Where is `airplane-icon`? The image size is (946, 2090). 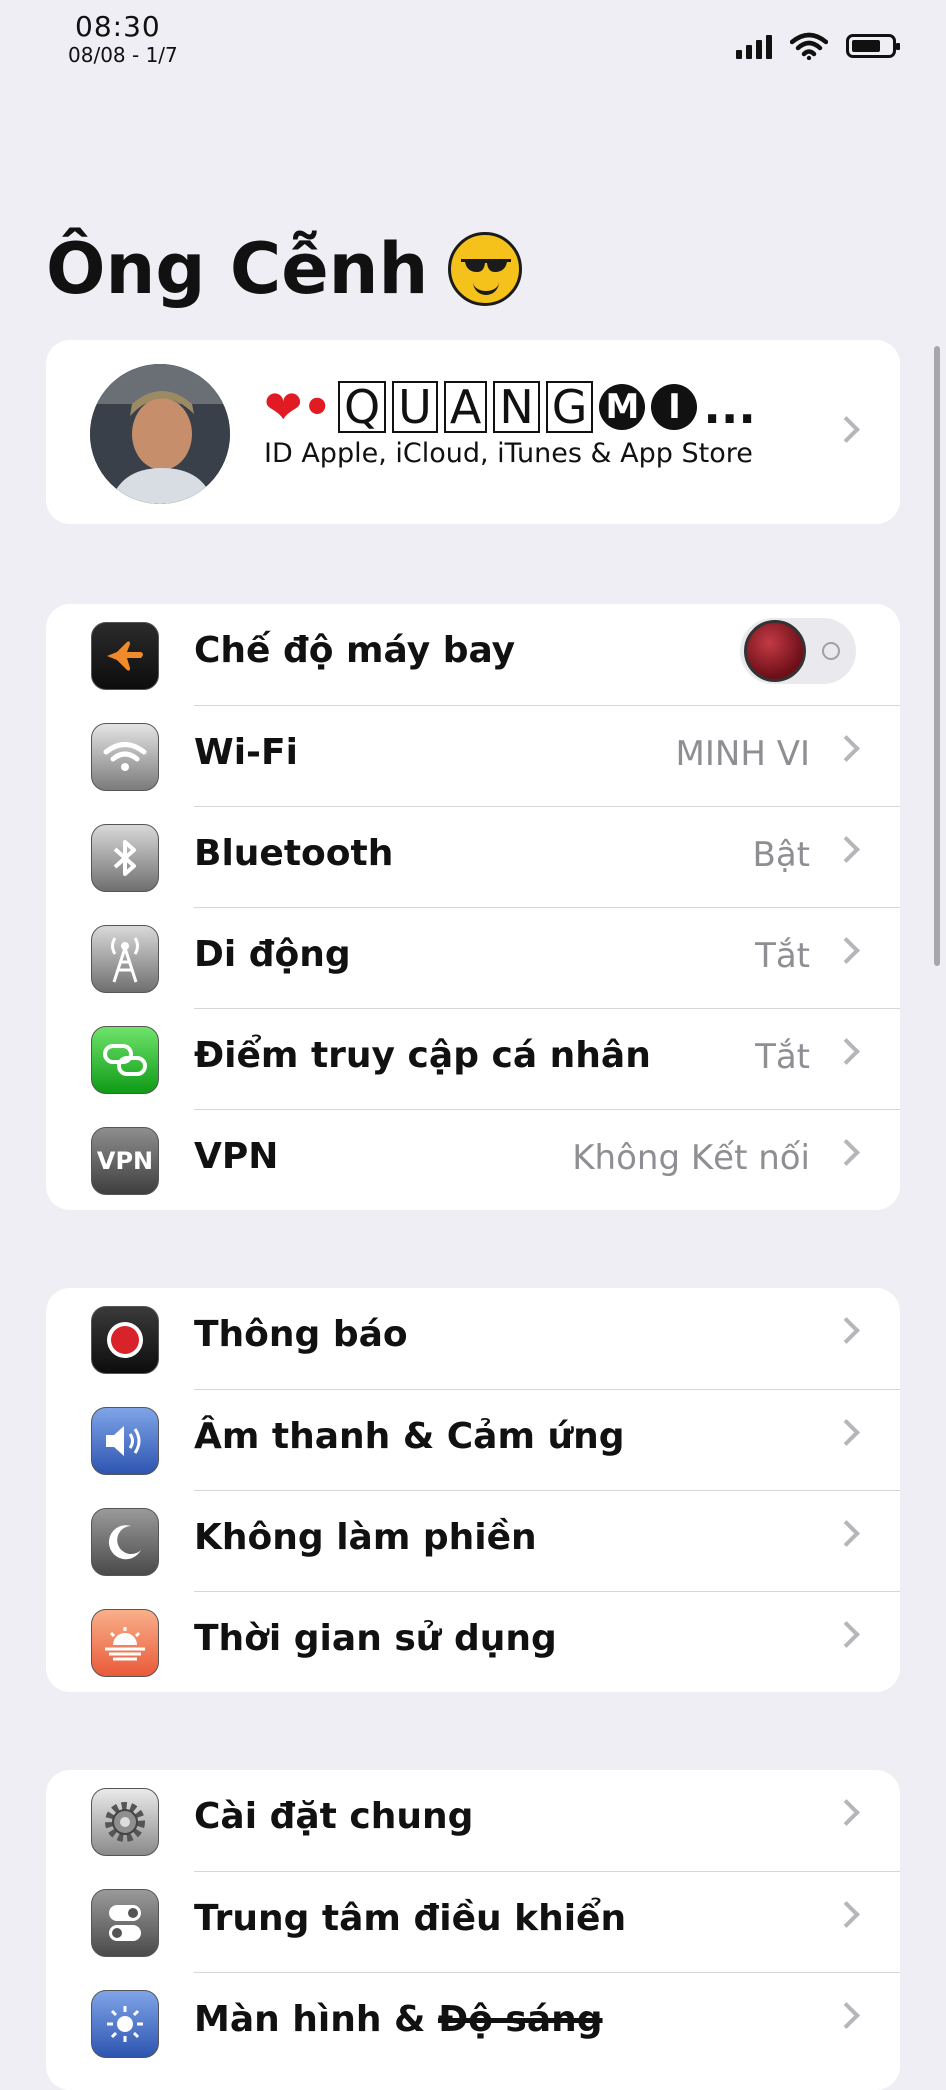 airplane-icon is located at coordinates (125, 656).